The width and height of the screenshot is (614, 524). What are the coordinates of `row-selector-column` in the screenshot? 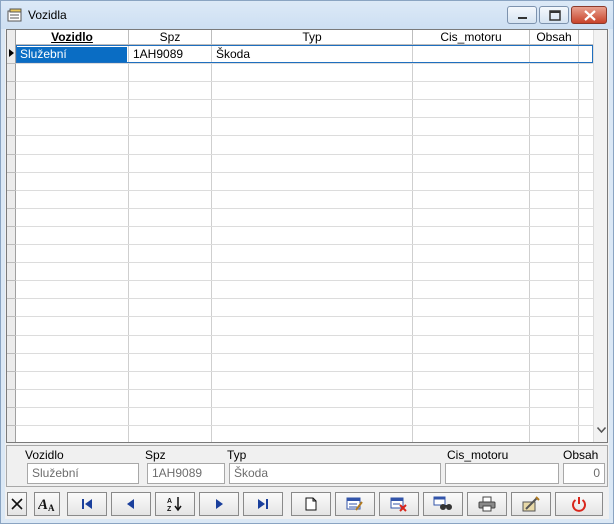 It's located at (11, 236).